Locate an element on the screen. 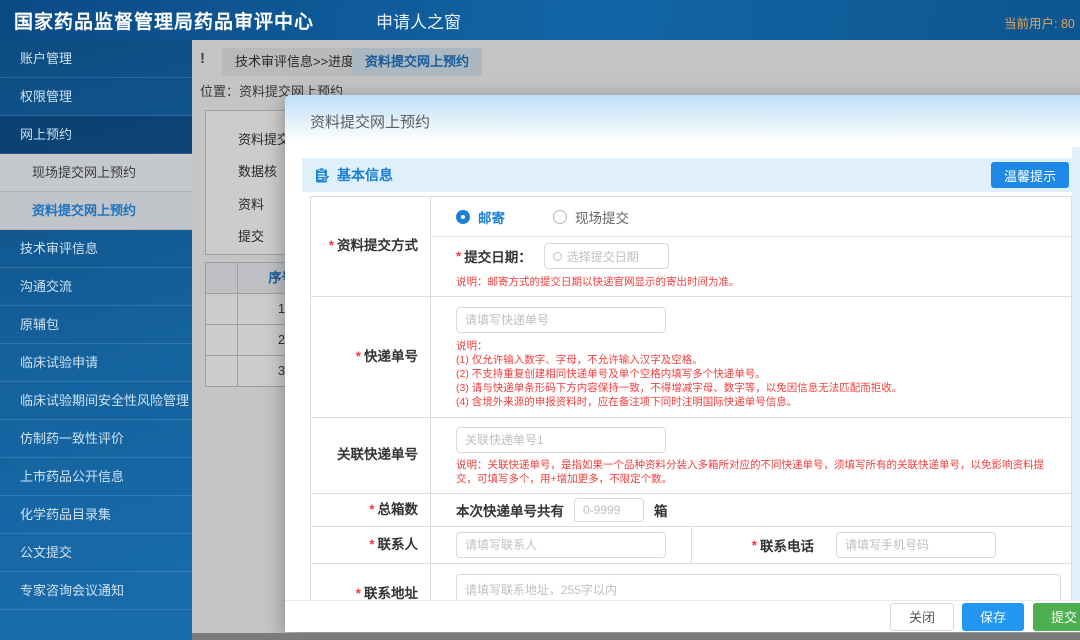 The height and width of the screenshot is (640, 1080). sidebar-item-doc-submit: 公文提交 is located at coordinates (96, 553).